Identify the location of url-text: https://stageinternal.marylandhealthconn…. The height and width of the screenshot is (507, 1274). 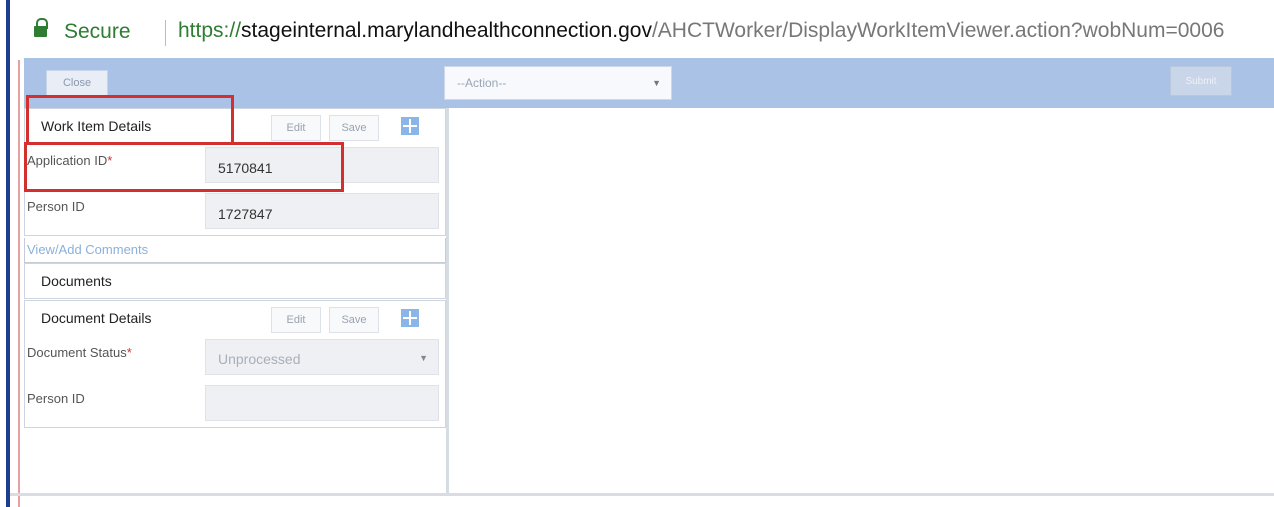
(701, 31).